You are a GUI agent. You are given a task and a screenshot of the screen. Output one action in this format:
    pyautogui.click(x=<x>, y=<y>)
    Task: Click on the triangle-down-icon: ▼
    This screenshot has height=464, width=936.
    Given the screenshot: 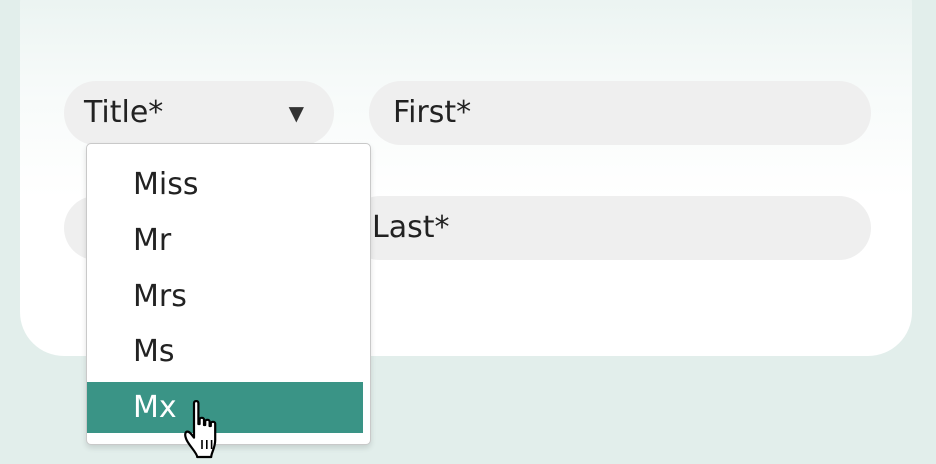 What is the action you would take?
    pyautogui.click(x=296, y=113)
    